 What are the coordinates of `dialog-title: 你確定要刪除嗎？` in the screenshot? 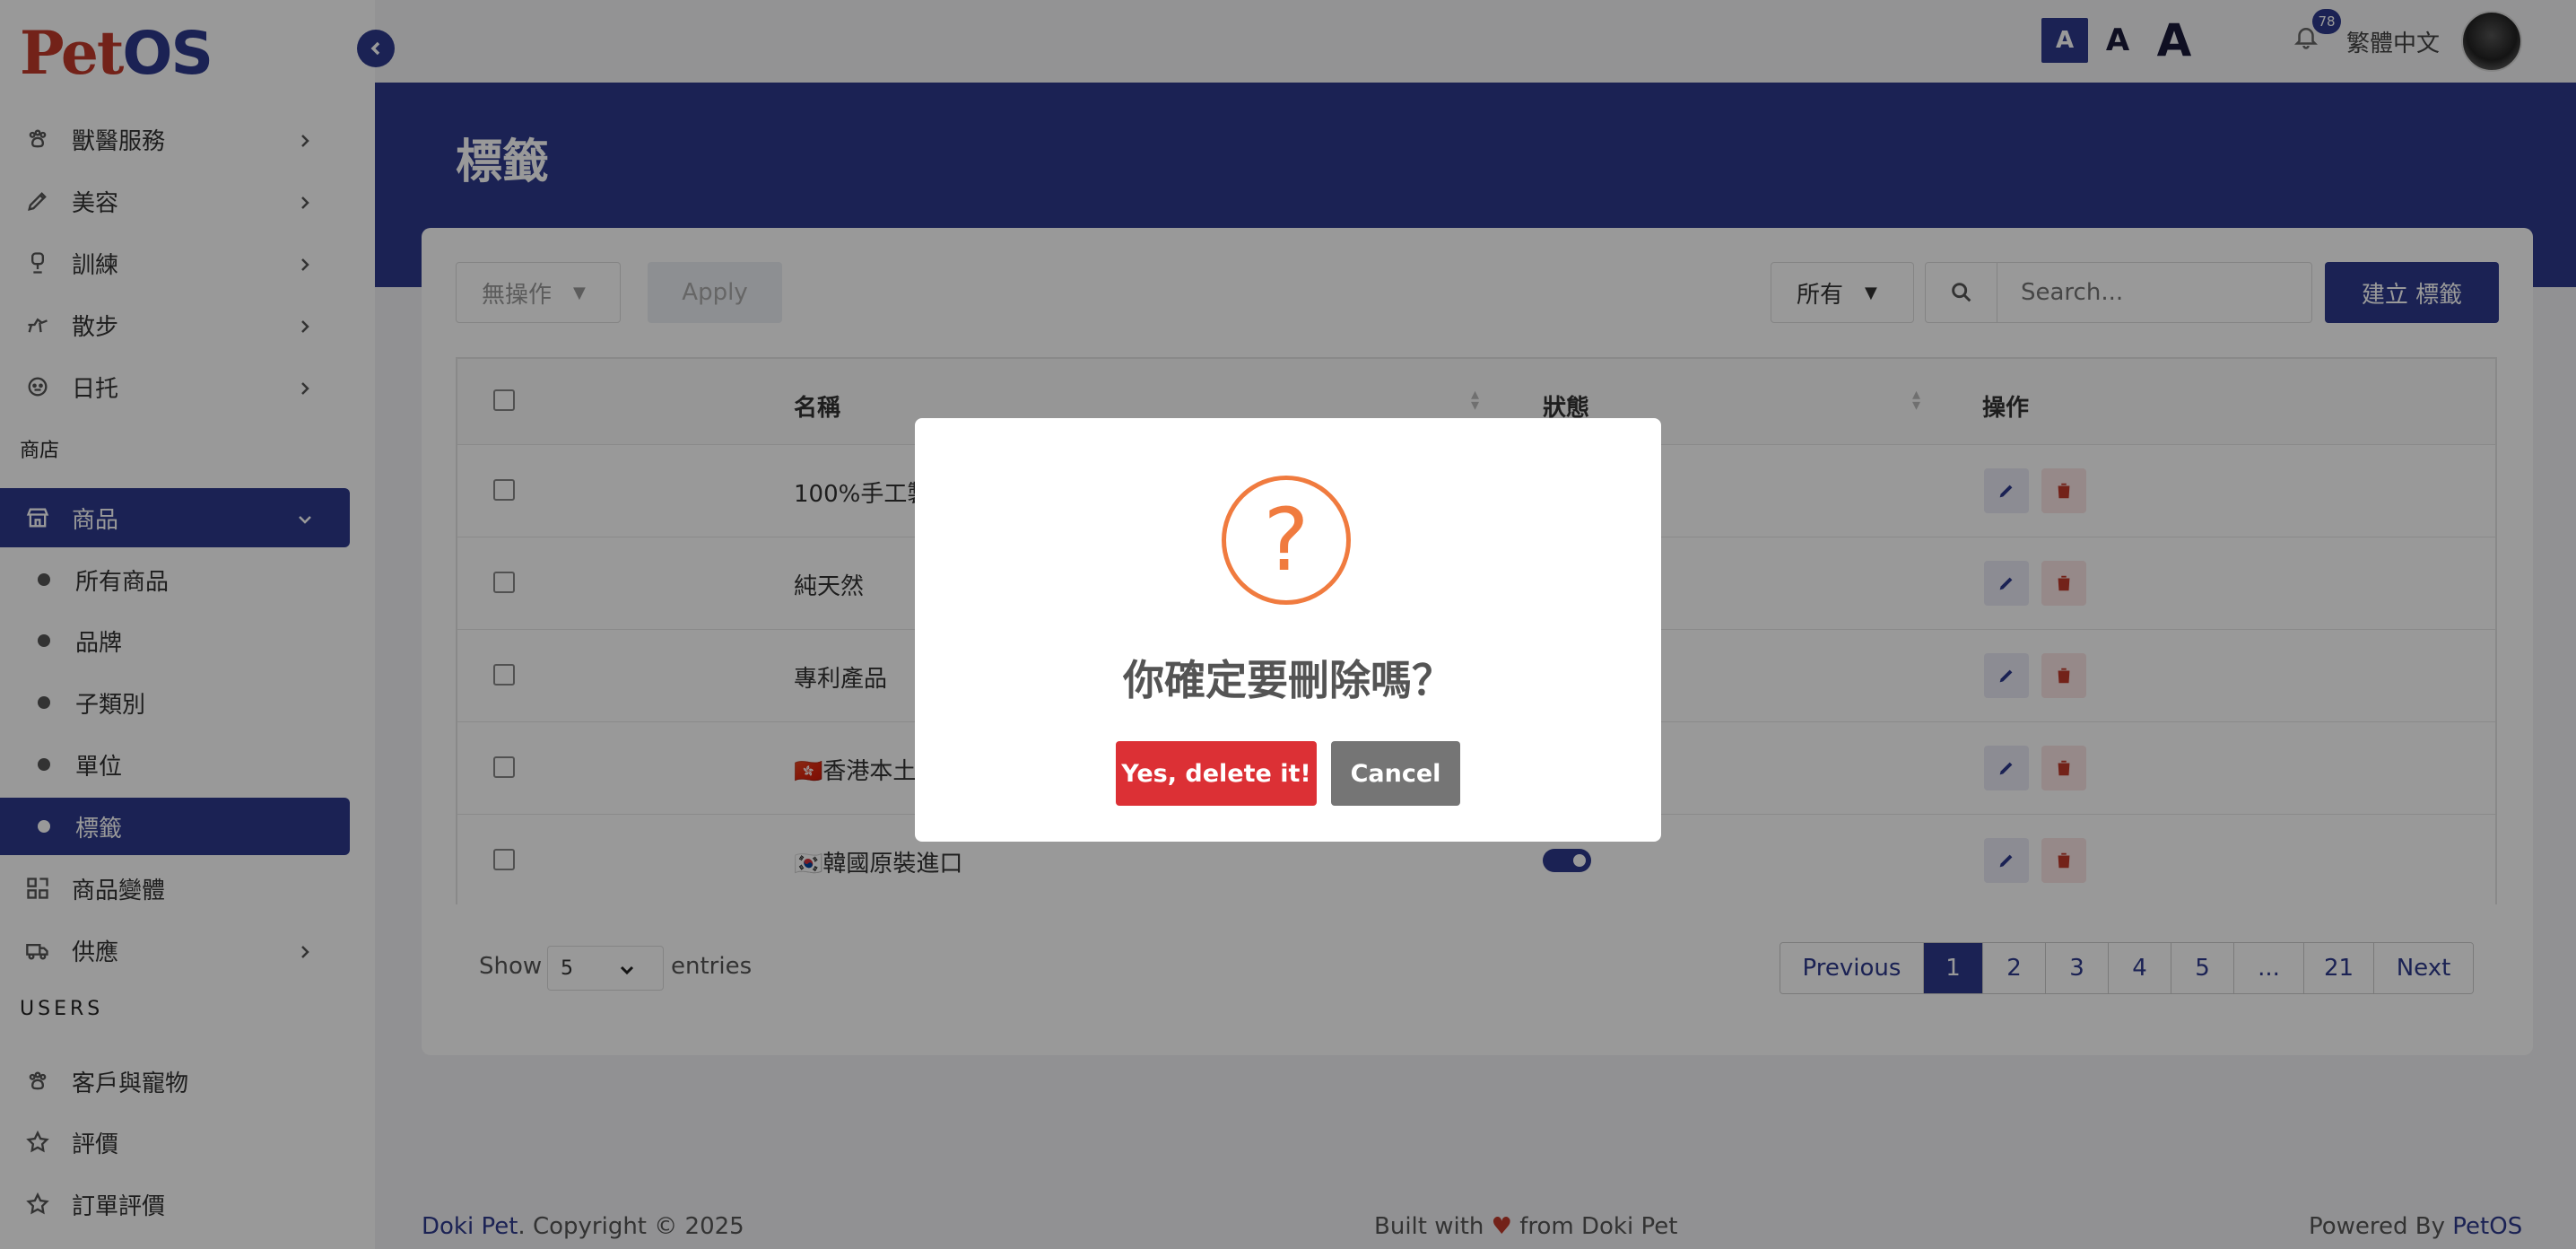 It's located at (1288, 680).